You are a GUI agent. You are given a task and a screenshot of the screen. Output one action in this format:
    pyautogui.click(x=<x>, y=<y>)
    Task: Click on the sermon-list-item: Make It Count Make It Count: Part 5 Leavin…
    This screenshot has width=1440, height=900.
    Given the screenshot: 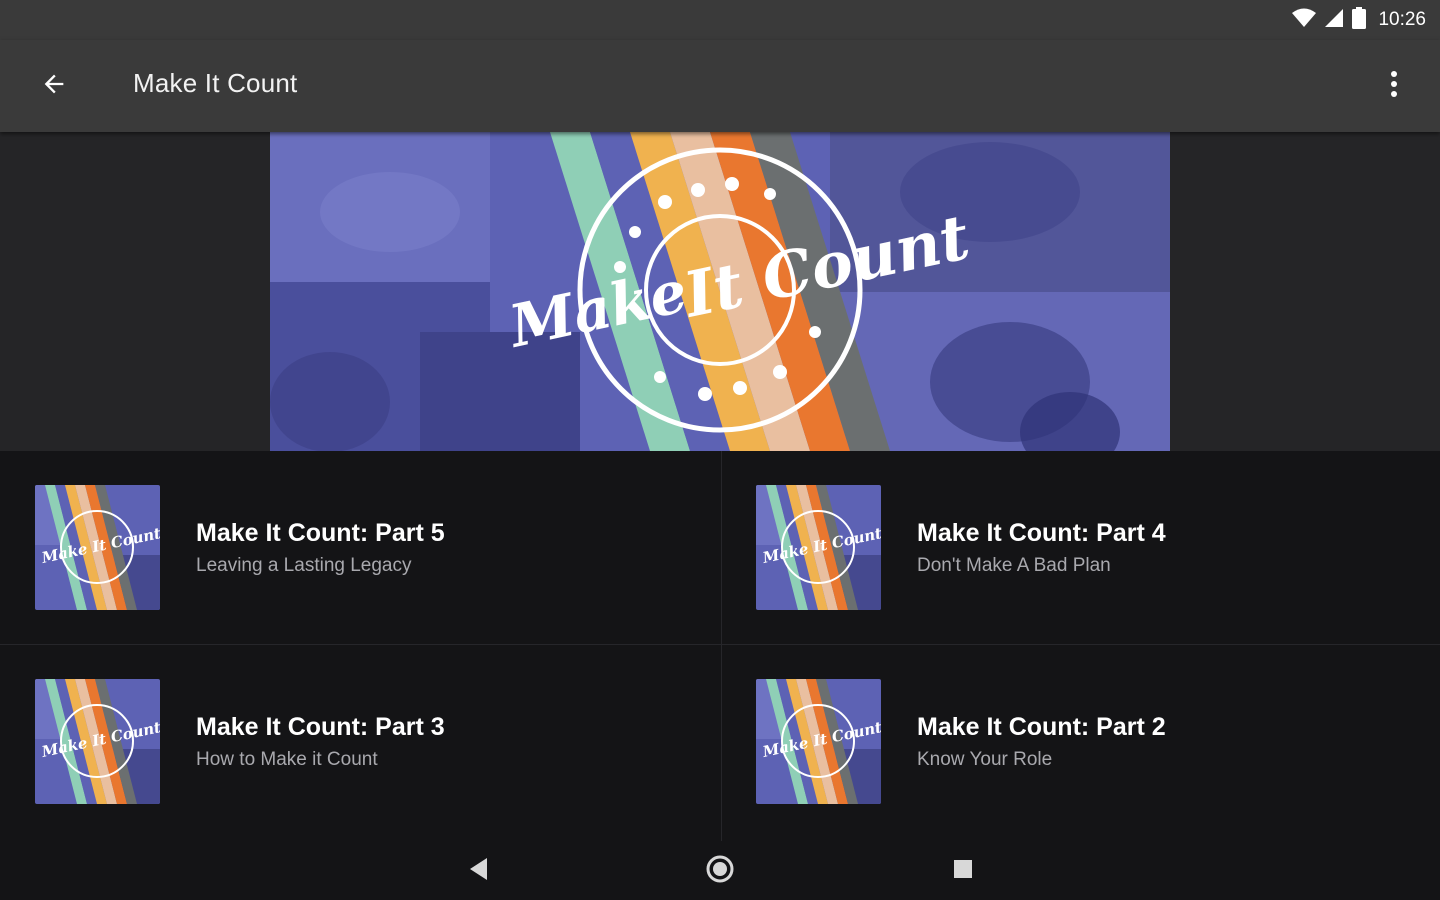 What is the action you would take?
    pyautogui.click(x=360, y=547)
    